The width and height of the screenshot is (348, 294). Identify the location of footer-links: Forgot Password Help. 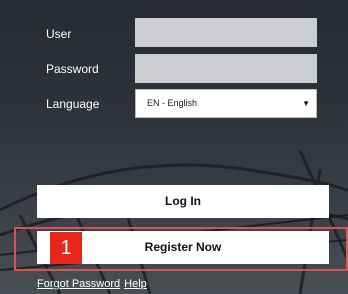
(94, 284).